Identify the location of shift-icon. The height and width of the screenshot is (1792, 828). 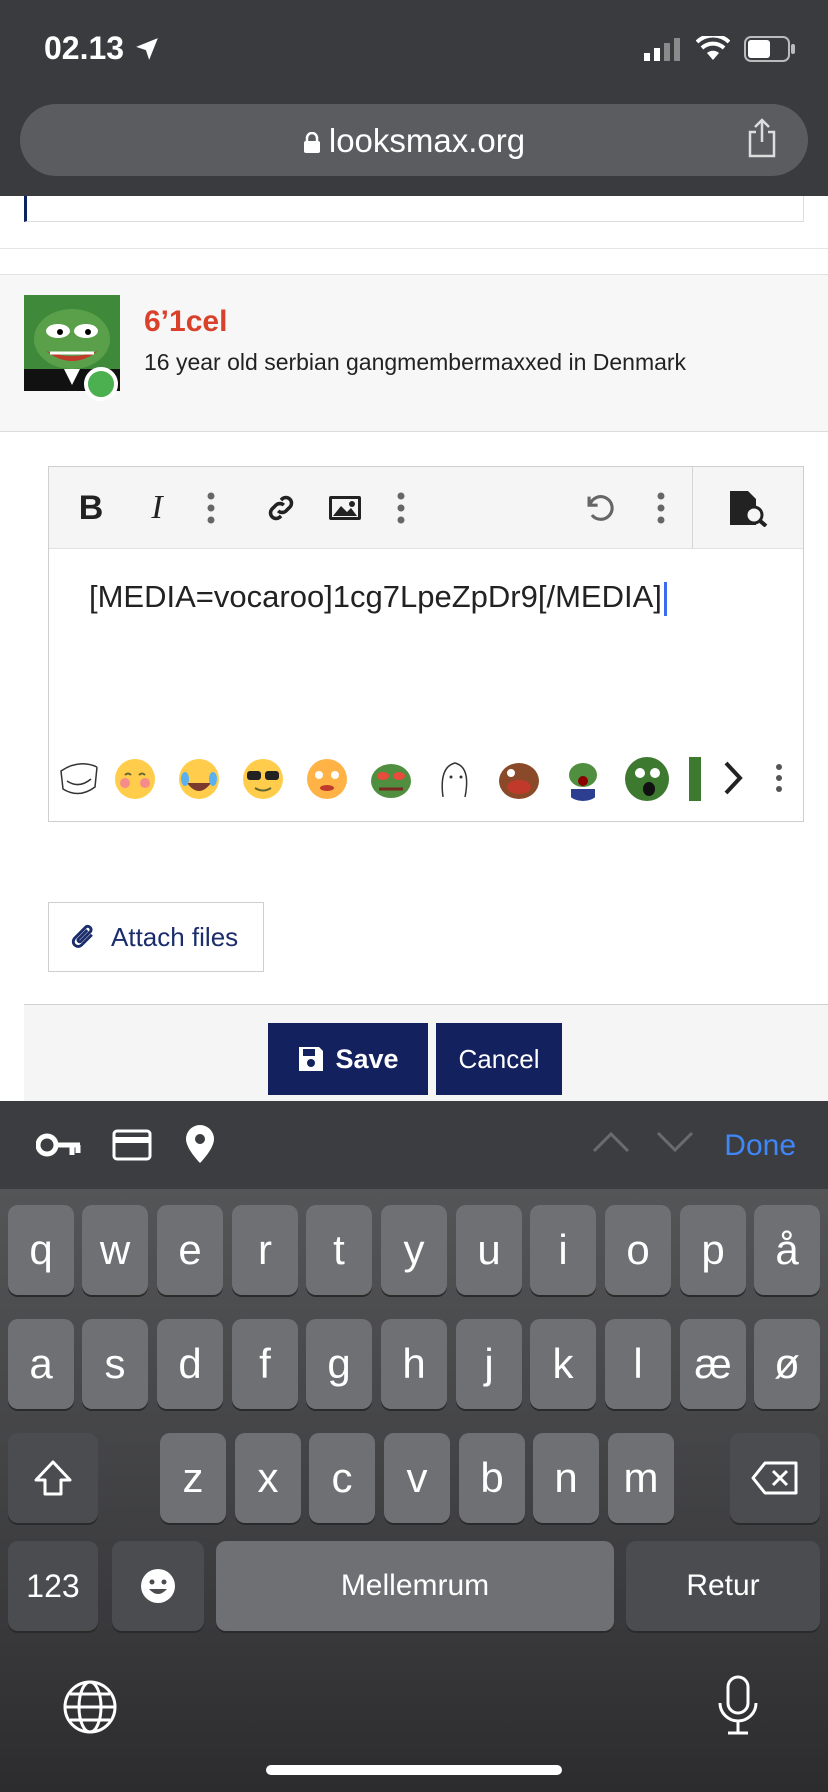
(53, 1478).